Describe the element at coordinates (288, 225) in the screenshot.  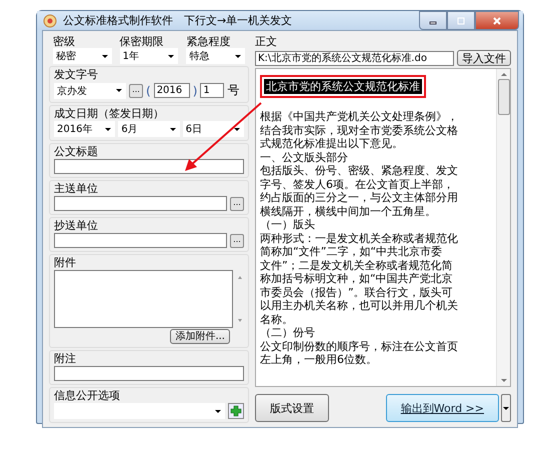
I see `text-line: （一）版头` at that location.